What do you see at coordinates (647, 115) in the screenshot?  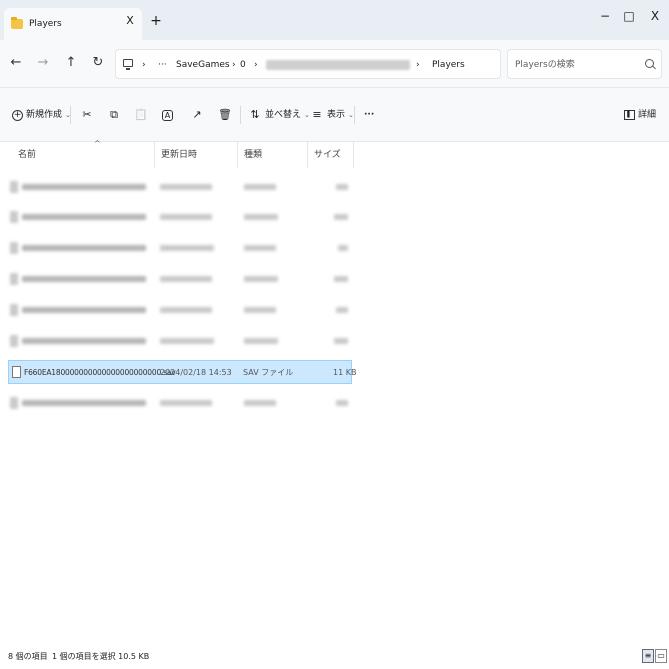 I see `details-label: 詳細` at bounding box center [647, 115].